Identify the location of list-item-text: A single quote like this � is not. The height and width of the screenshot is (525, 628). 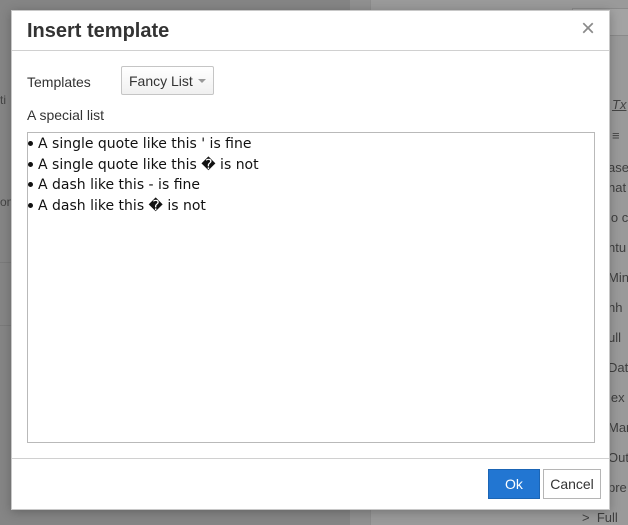
(148, 164).